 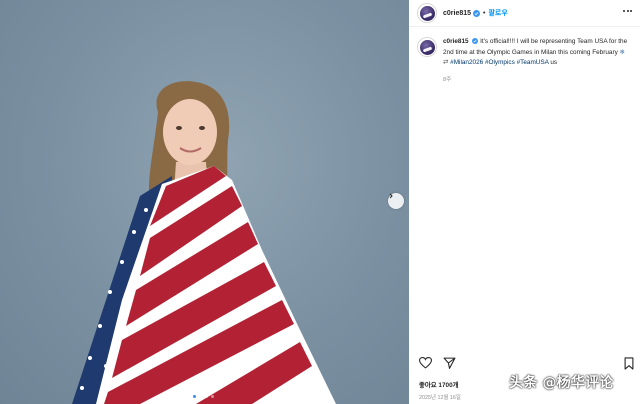 I want to click on hashtag-olympics: #Olympics, so click(x=500, y=62).